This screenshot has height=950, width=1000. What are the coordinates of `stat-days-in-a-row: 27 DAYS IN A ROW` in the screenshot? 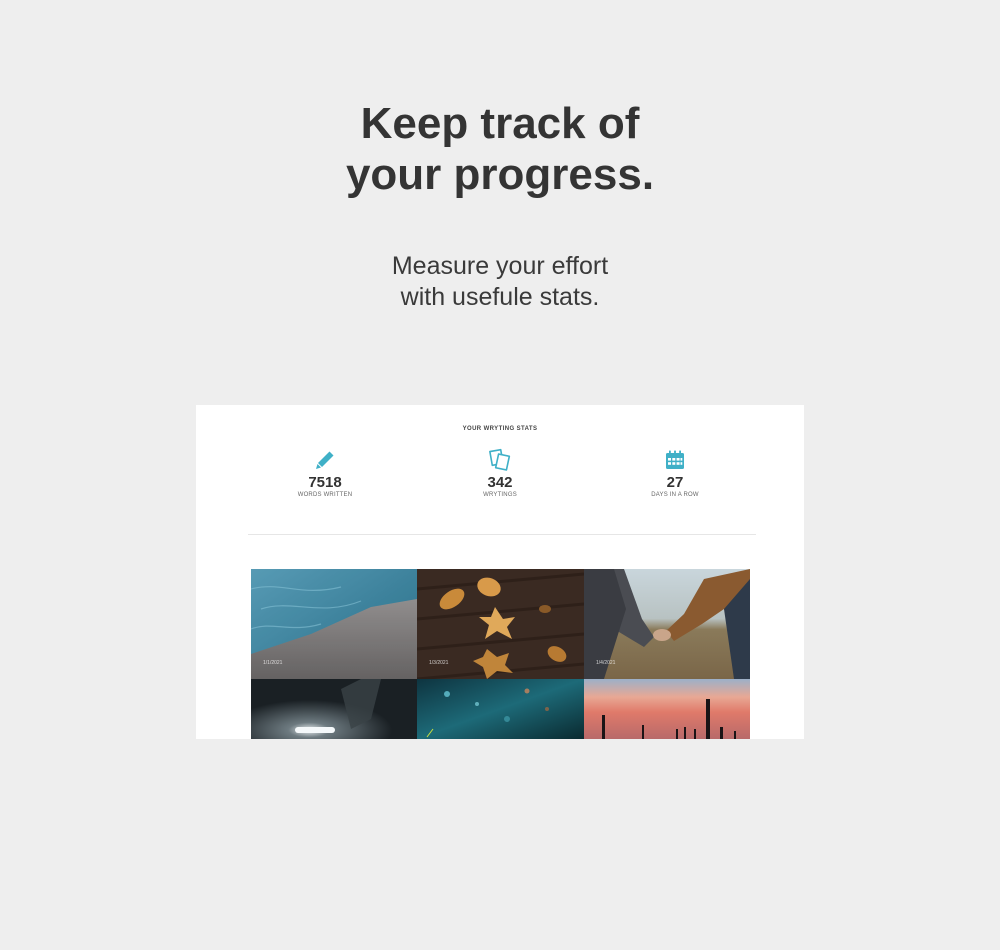 It's located at (675, 473).